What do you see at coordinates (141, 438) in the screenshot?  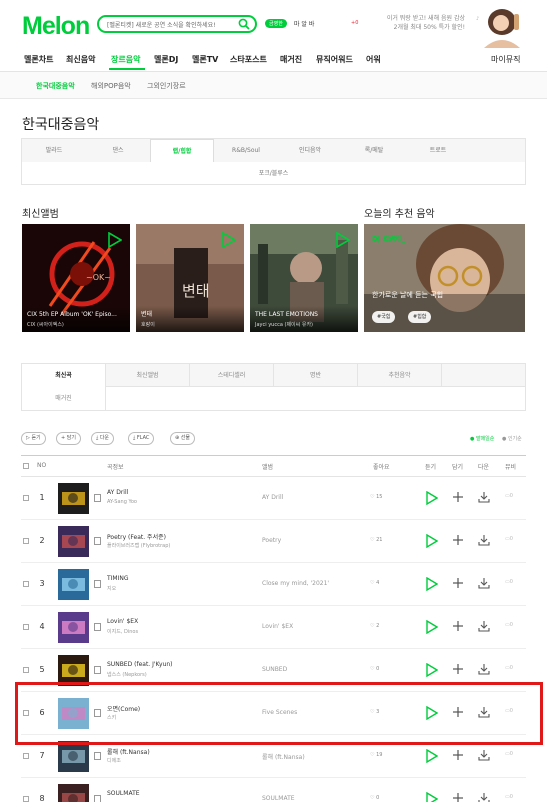 I see `flac-button: ⤓ FLAC` at bounding box center [141, 438].